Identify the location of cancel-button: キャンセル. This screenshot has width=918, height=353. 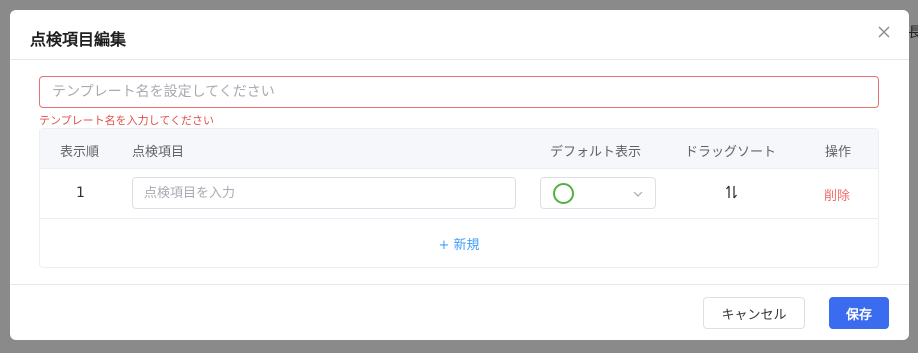
(754, 313).